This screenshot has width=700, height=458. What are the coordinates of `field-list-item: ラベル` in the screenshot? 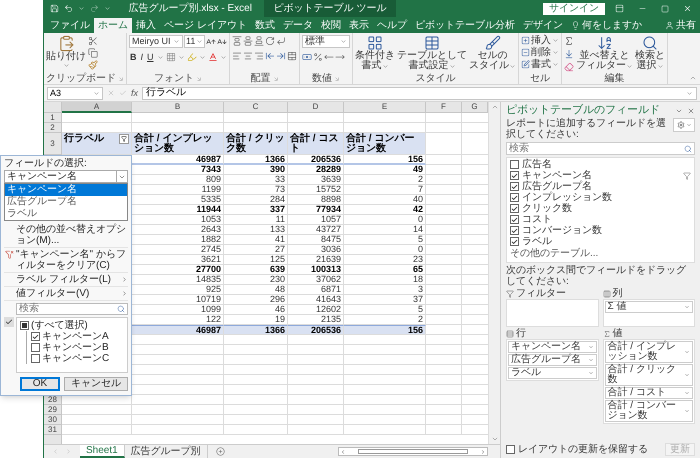 It's located at (600, 241).